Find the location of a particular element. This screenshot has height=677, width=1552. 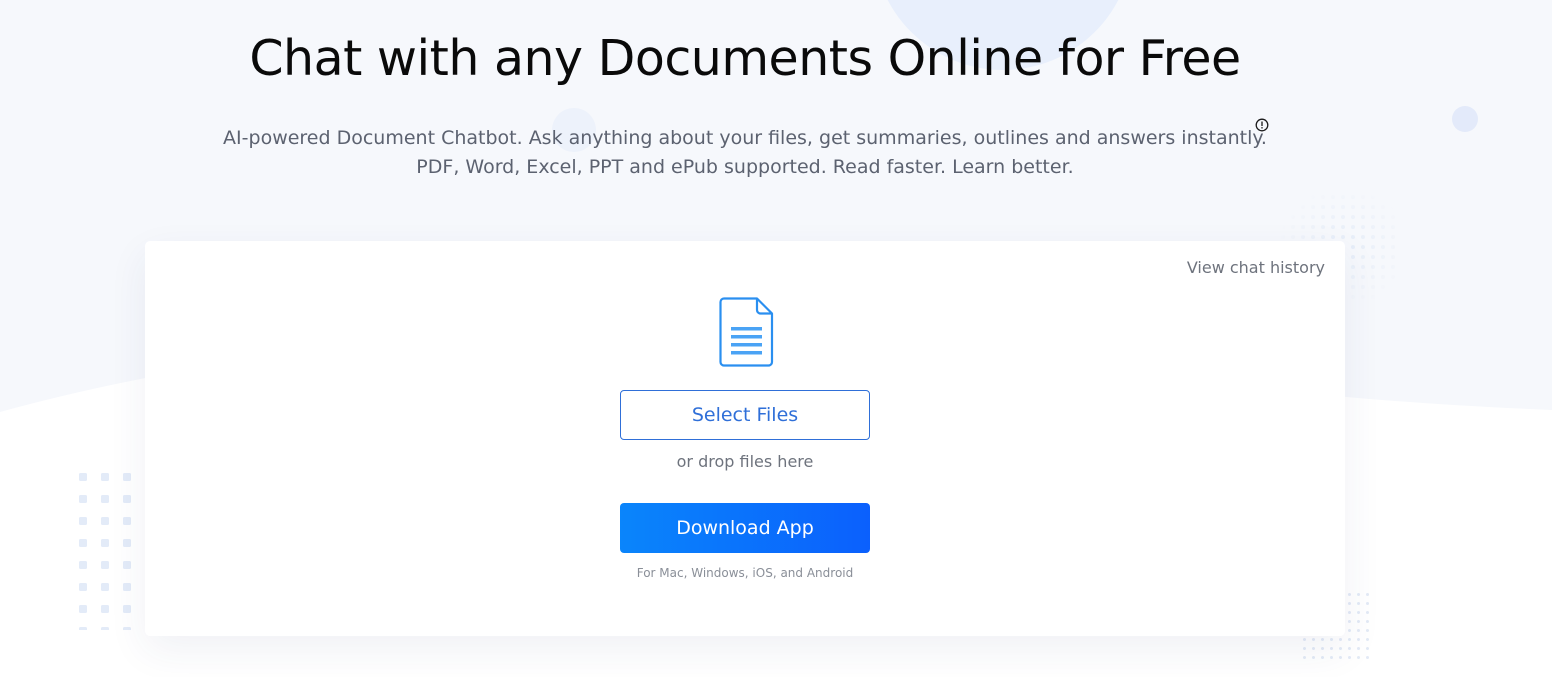

info-circle-icon is located at coordinates (1262, 125).